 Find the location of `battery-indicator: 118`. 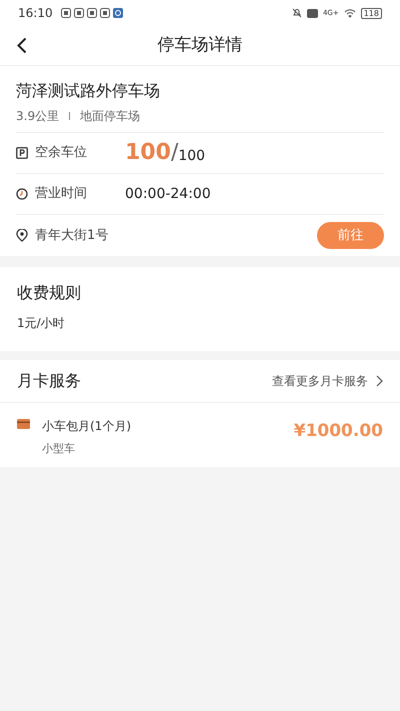

battery-indicator: 118 is located at coordinates (371, 13).